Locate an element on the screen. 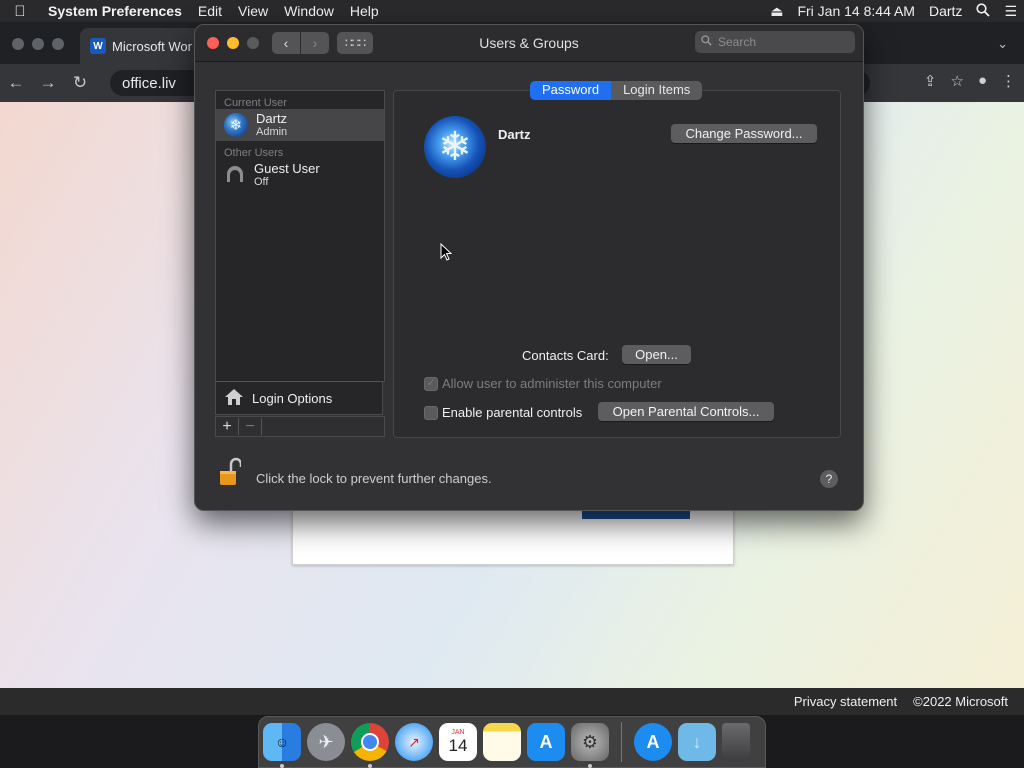 The image size is (1024, 768). downloads-folder-icon: ↓ is located at coordinates (697, 742).